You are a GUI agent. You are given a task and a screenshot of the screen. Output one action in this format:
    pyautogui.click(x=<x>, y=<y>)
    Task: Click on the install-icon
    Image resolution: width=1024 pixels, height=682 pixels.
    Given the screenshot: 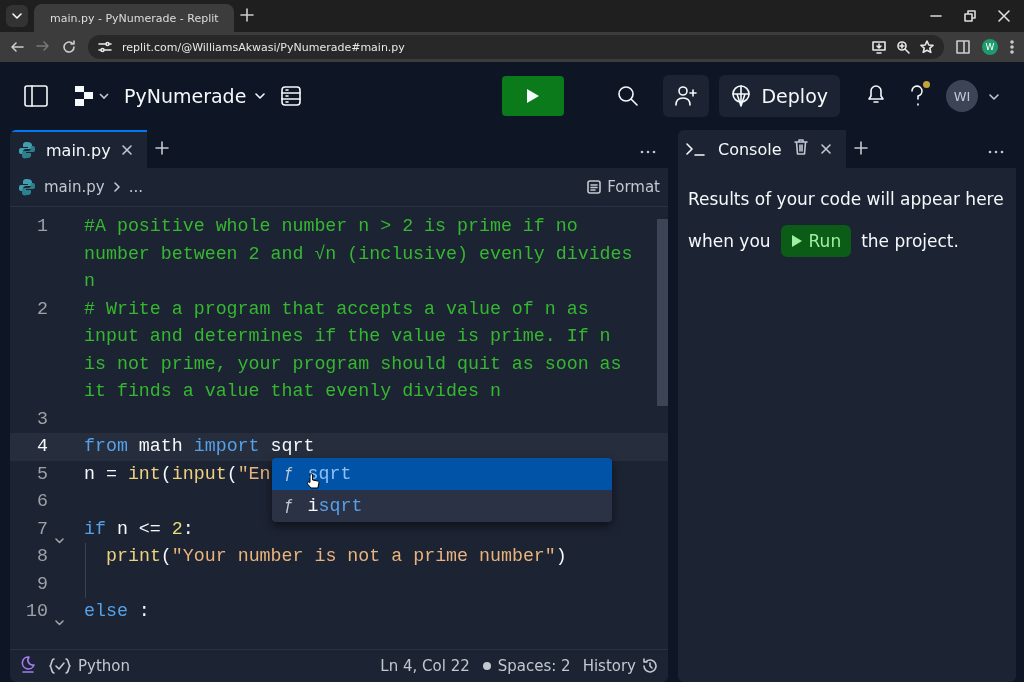 What is the action you would take?
    pyautogui.click(x=879, y=47)
    